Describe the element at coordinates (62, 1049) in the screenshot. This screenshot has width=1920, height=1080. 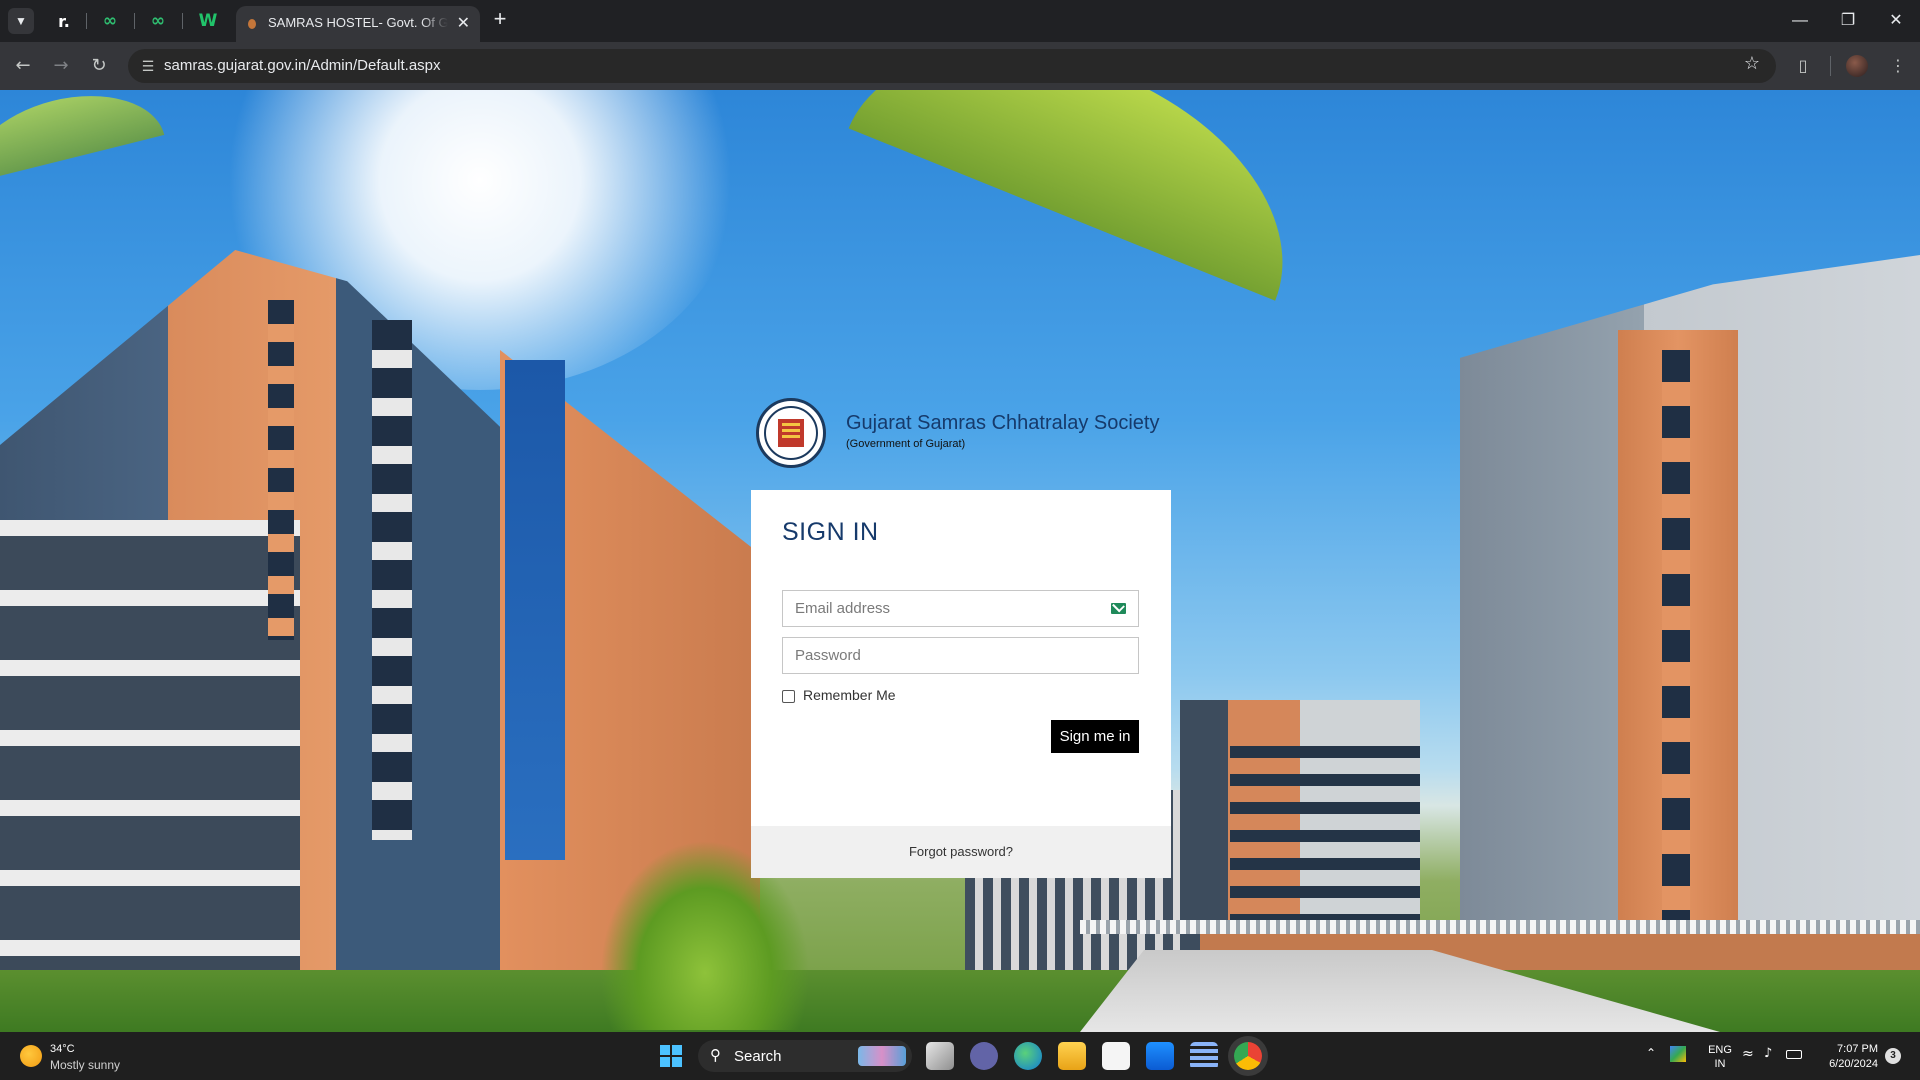
I see `weather-temperature: 34°C` at that location.